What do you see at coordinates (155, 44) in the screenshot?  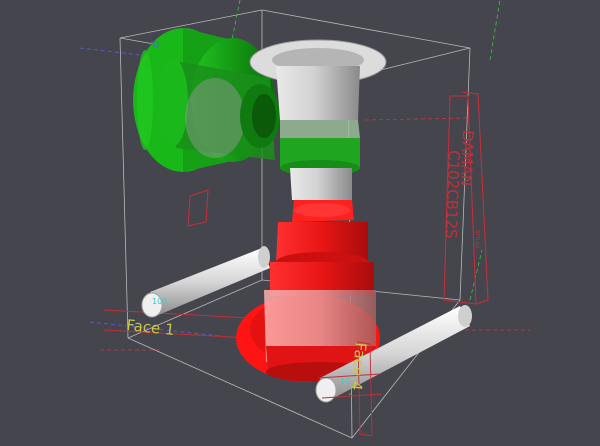 I see `tag-id: ID` at bounding box center [155, 44].